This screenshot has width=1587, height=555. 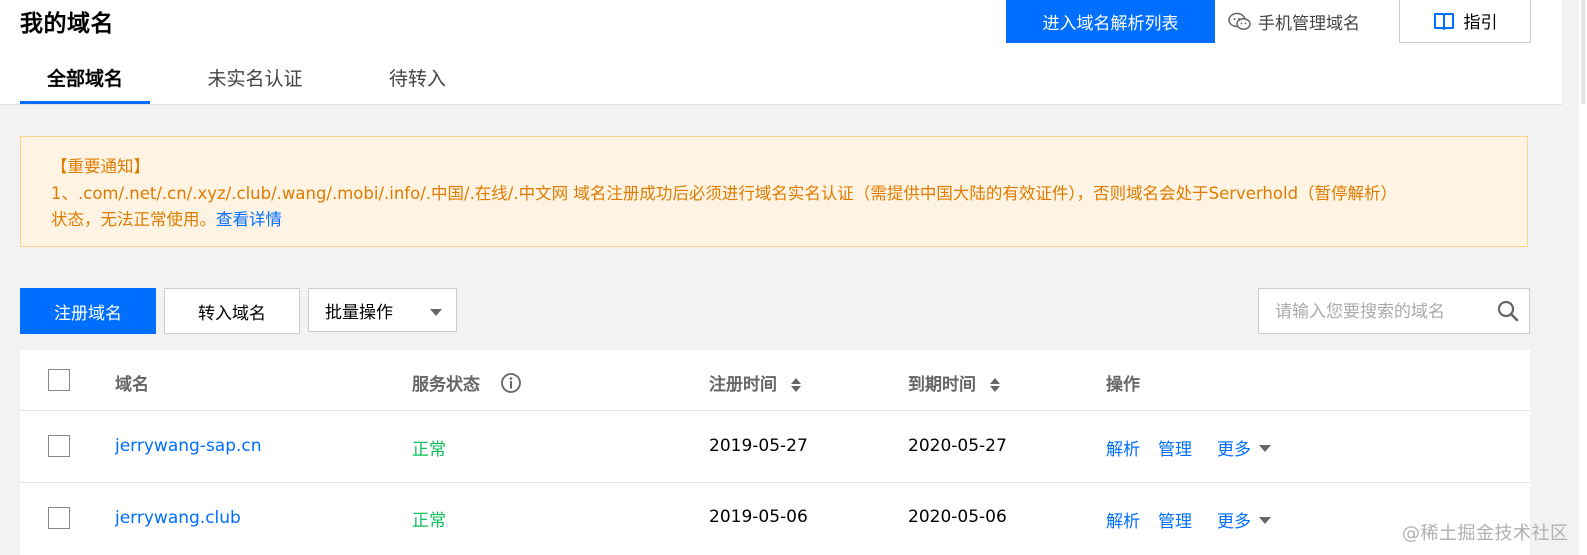 I want to click on guide-button: 指引, so click(x=1465, y=21).